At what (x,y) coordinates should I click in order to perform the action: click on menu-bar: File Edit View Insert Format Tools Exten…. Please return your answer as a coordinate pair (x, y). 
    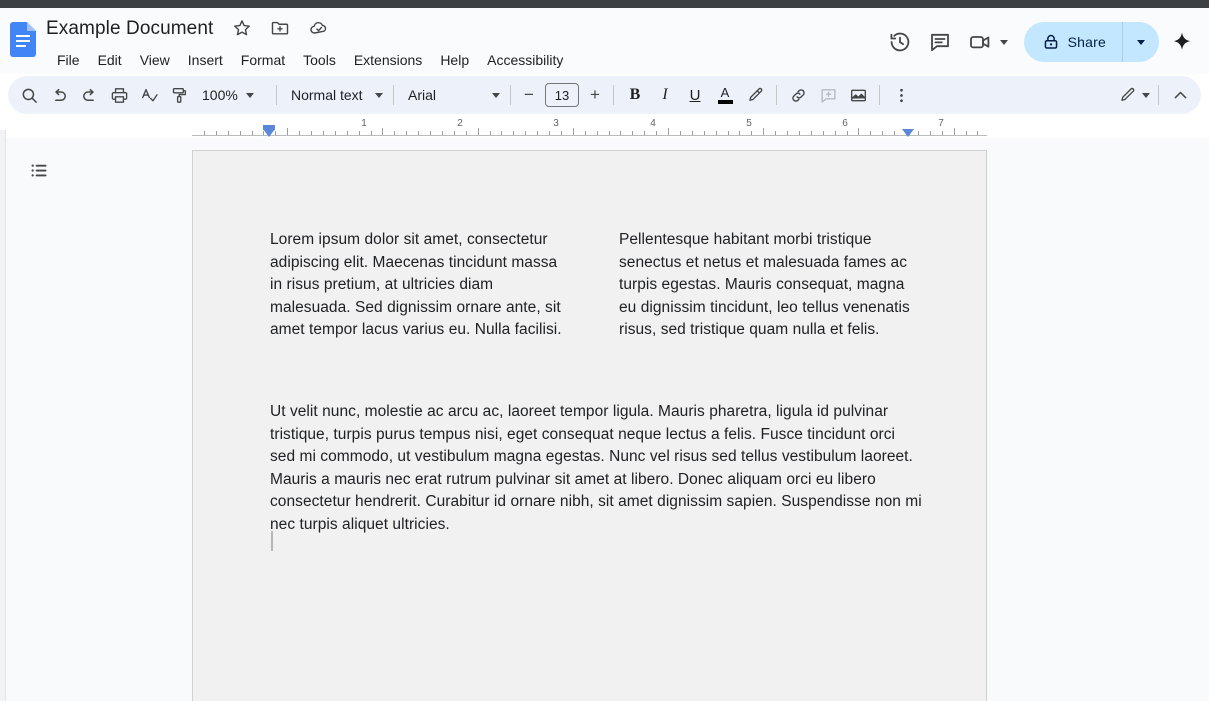
    Looking at the image, I should click on (310, 60).